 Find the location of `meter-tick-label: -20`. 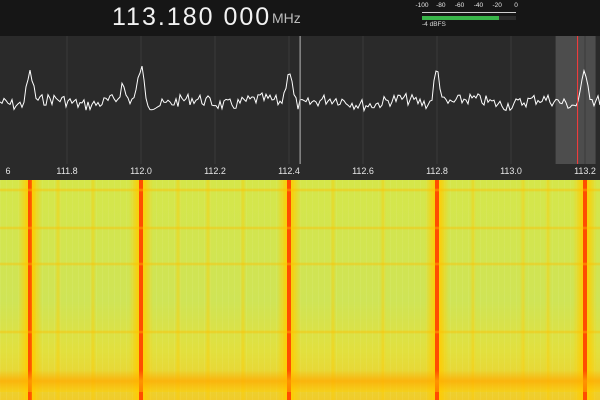

meter-tick-label: -20 is located at coordinates (497, 5).